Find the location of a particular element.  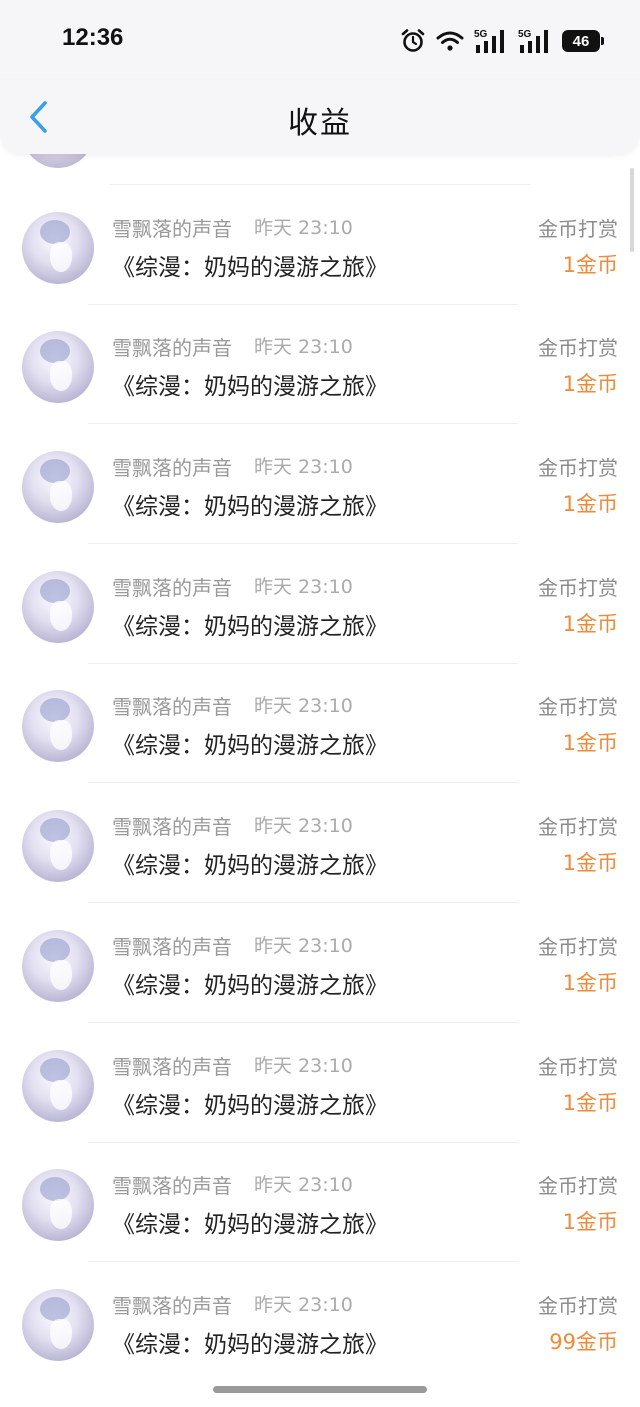

home-indicator is located at coordinates (320, 1389).